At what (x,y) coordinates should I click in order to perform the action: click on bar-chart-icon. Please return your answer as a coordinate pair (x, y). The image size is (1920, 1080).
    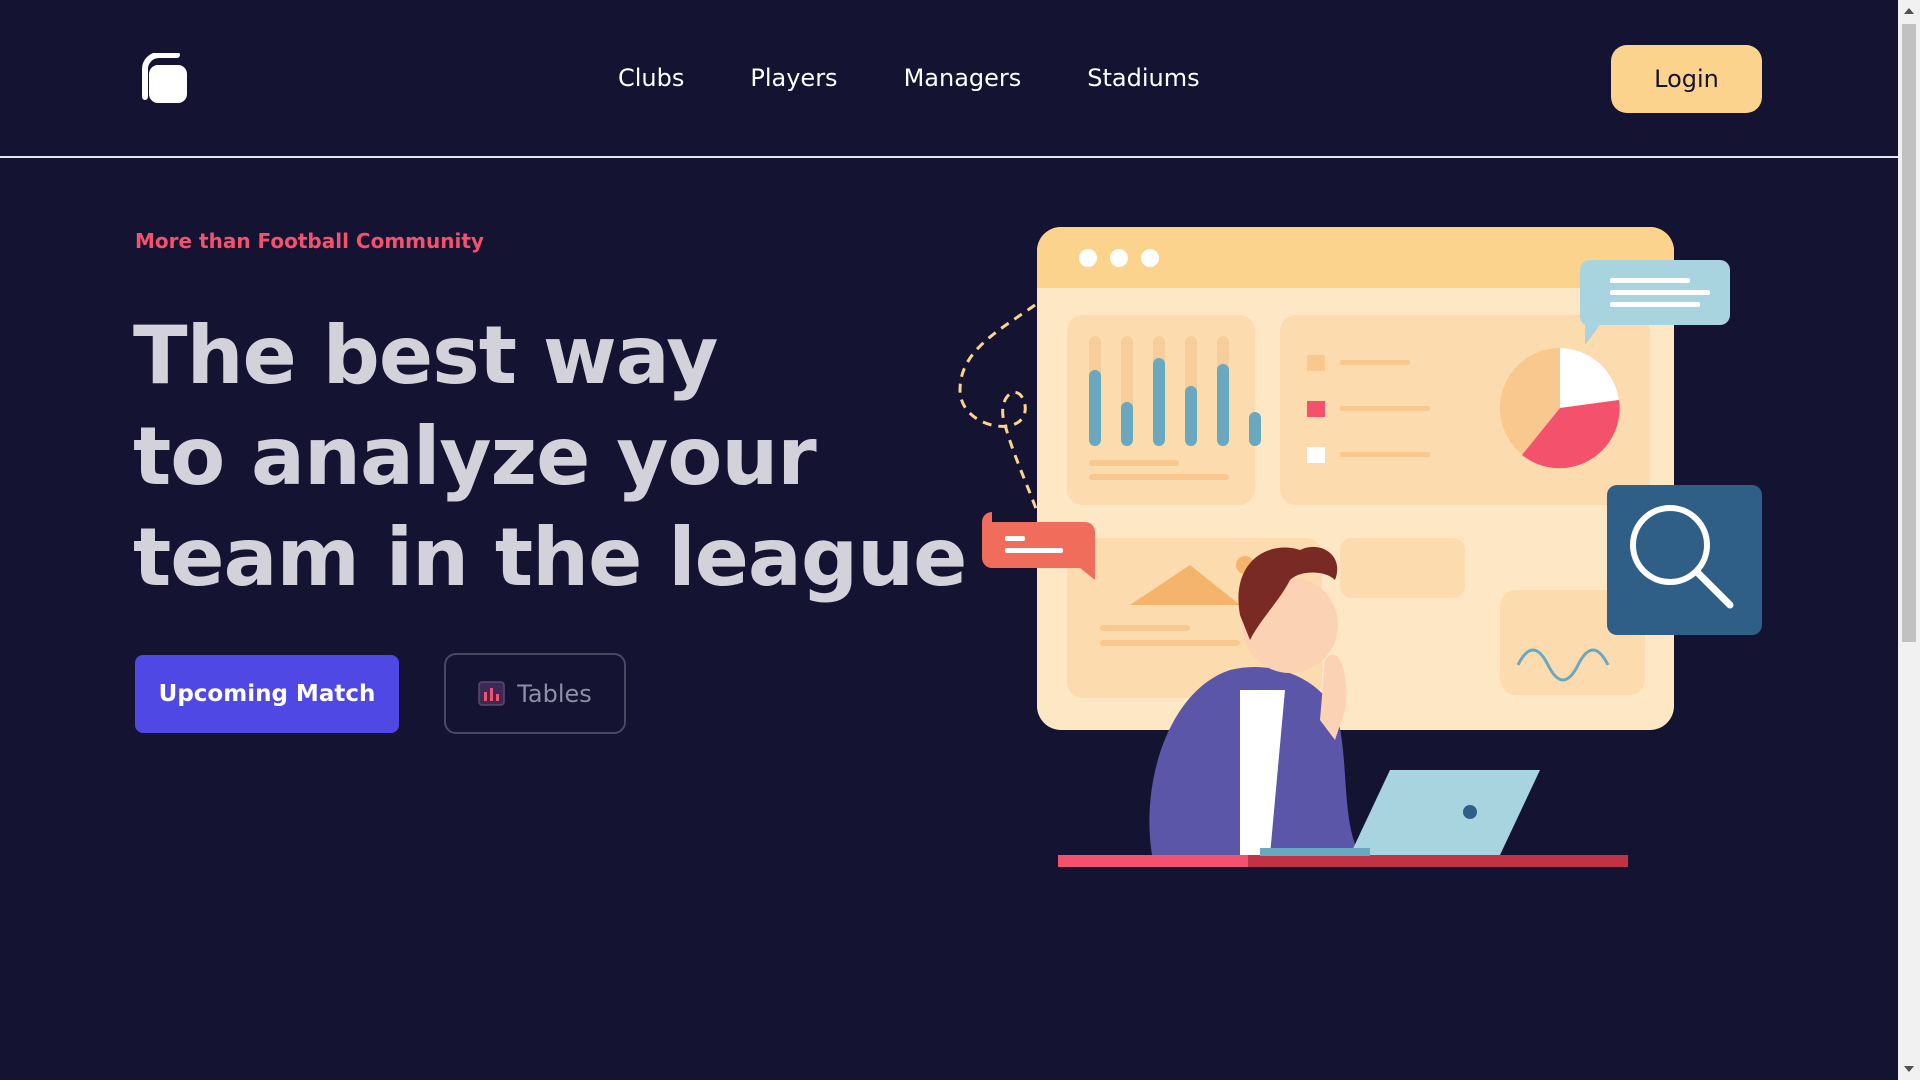
    Looking at the image, I should click on (491, 693).